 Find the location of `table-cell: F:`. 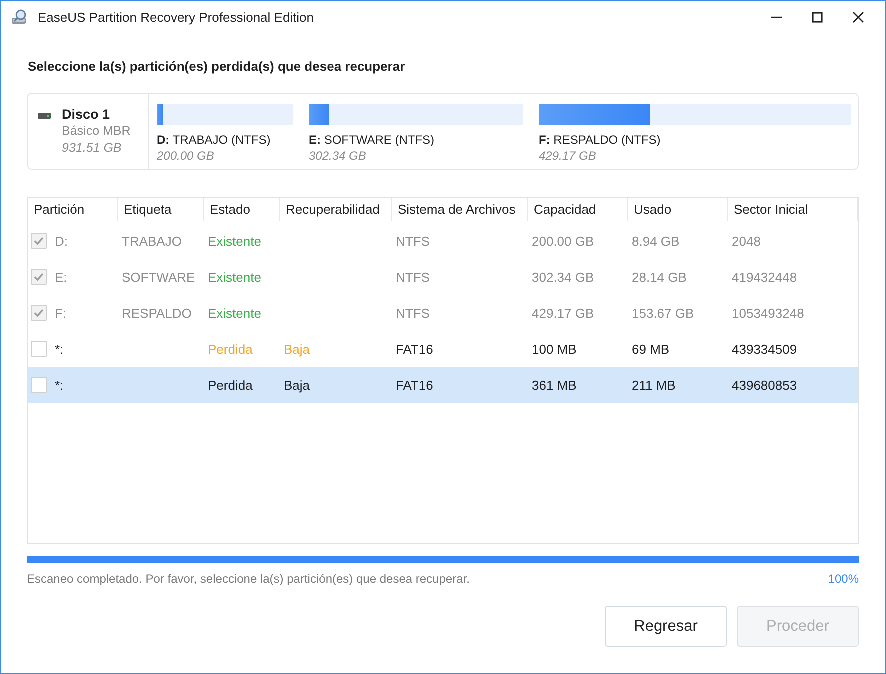

table-cell: F: is located at coordinates (61, 313).